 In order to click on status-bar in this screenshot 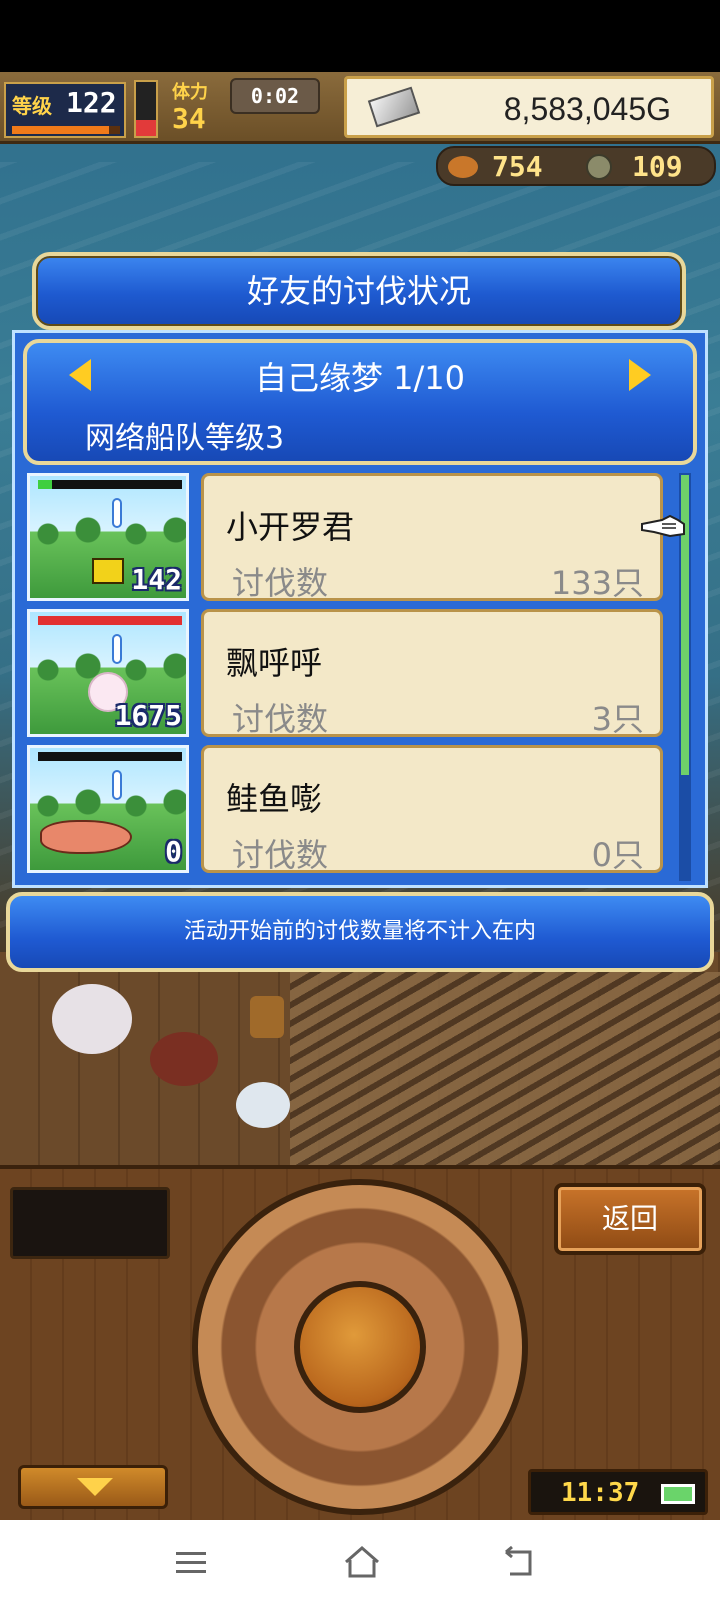, I will do `click(360, 36)`.